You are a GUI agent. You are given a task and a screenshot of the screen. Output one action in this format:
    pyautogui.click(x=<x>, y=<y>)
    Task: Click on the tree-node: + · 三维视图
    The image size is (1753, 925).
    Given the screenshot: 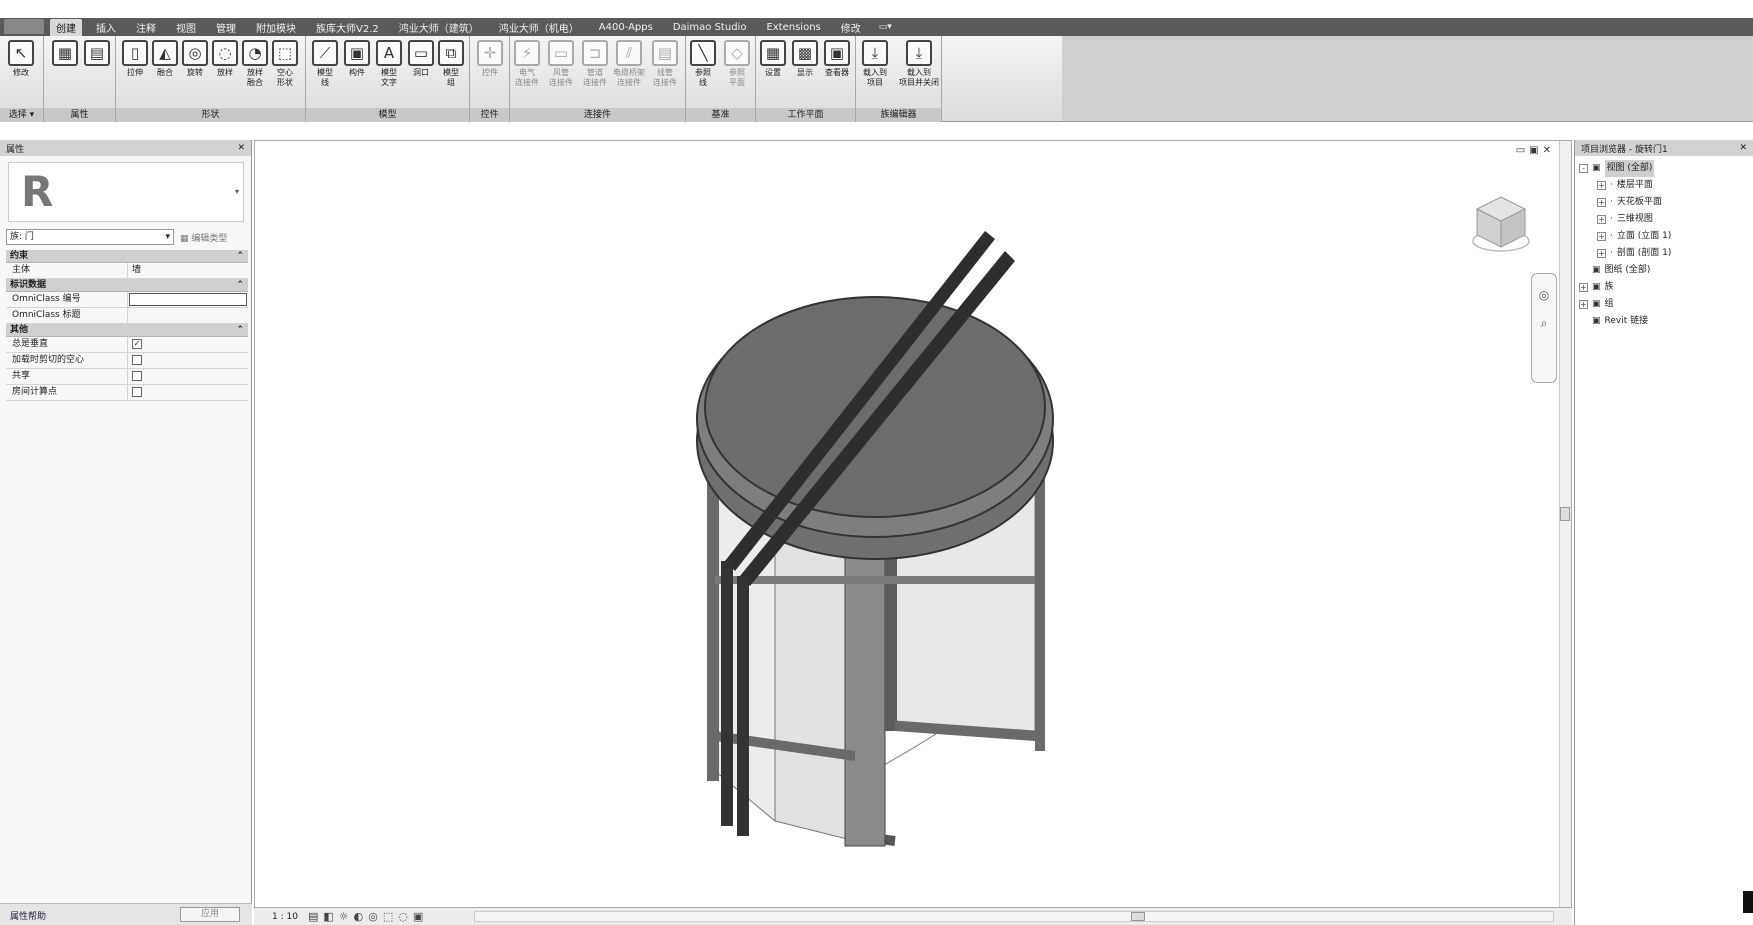 What is the action you would take?
    pyautogui.click(x=1664, y=219)
    